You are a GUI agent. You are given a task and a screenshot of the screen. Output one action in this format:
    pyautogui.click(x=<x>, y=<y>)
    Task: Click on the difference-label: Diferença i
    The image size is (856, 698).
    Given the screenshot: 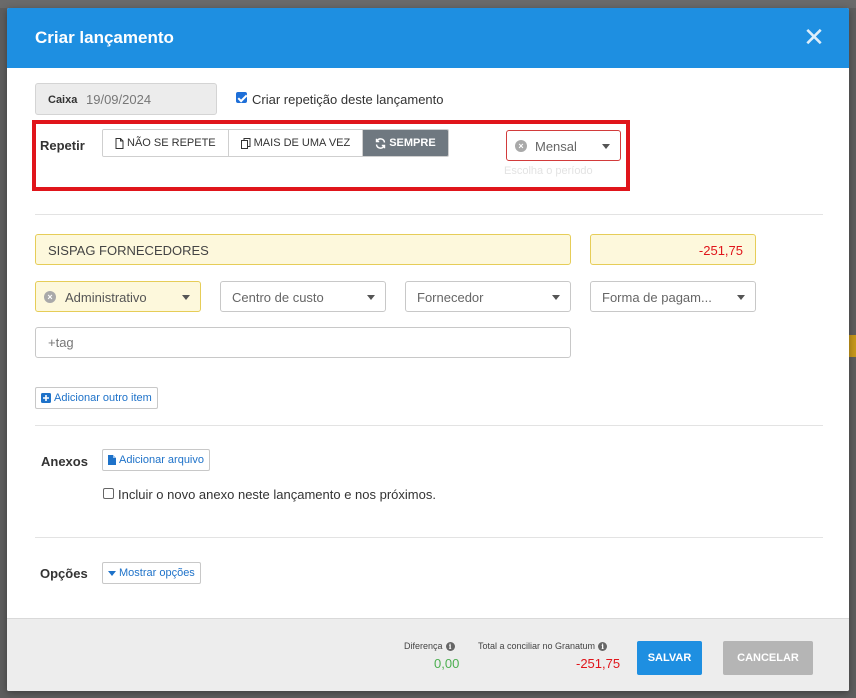 What is the action you would take?
    pyautogui.click(x=429, y=646)
    